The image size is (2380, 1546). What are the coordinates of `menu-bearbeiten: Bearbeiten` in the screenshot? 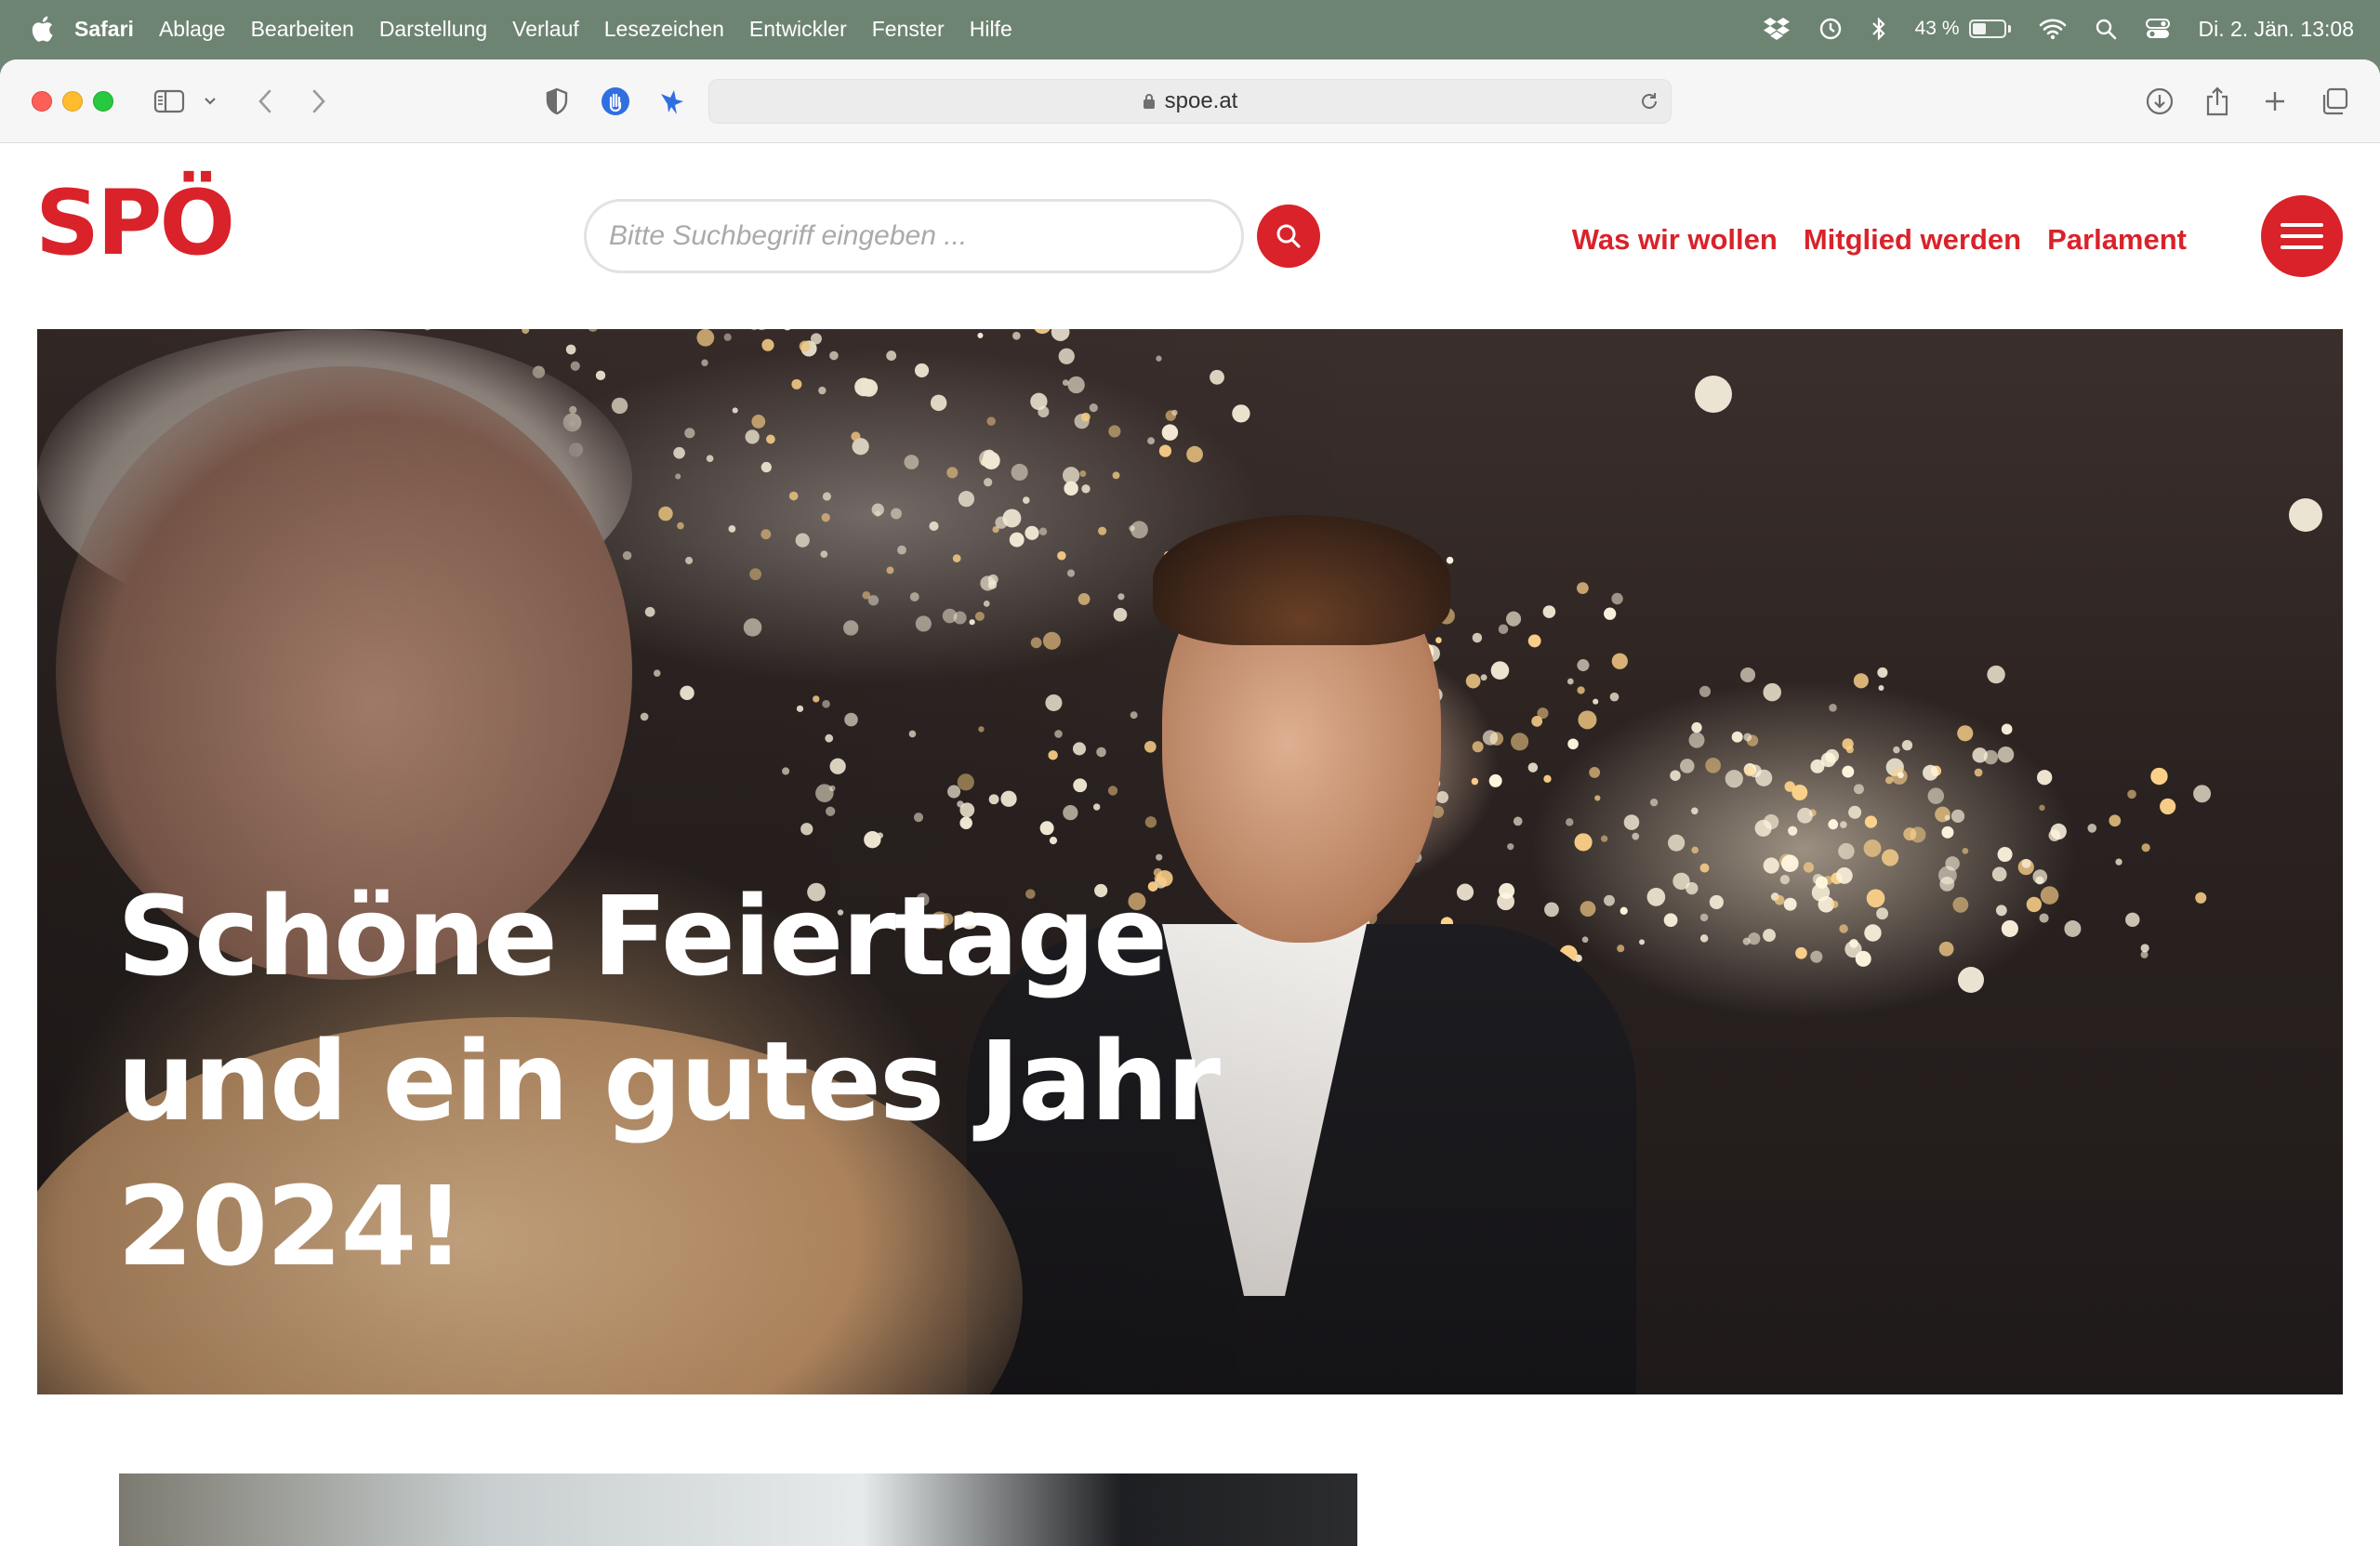 It's located at (302, 29).